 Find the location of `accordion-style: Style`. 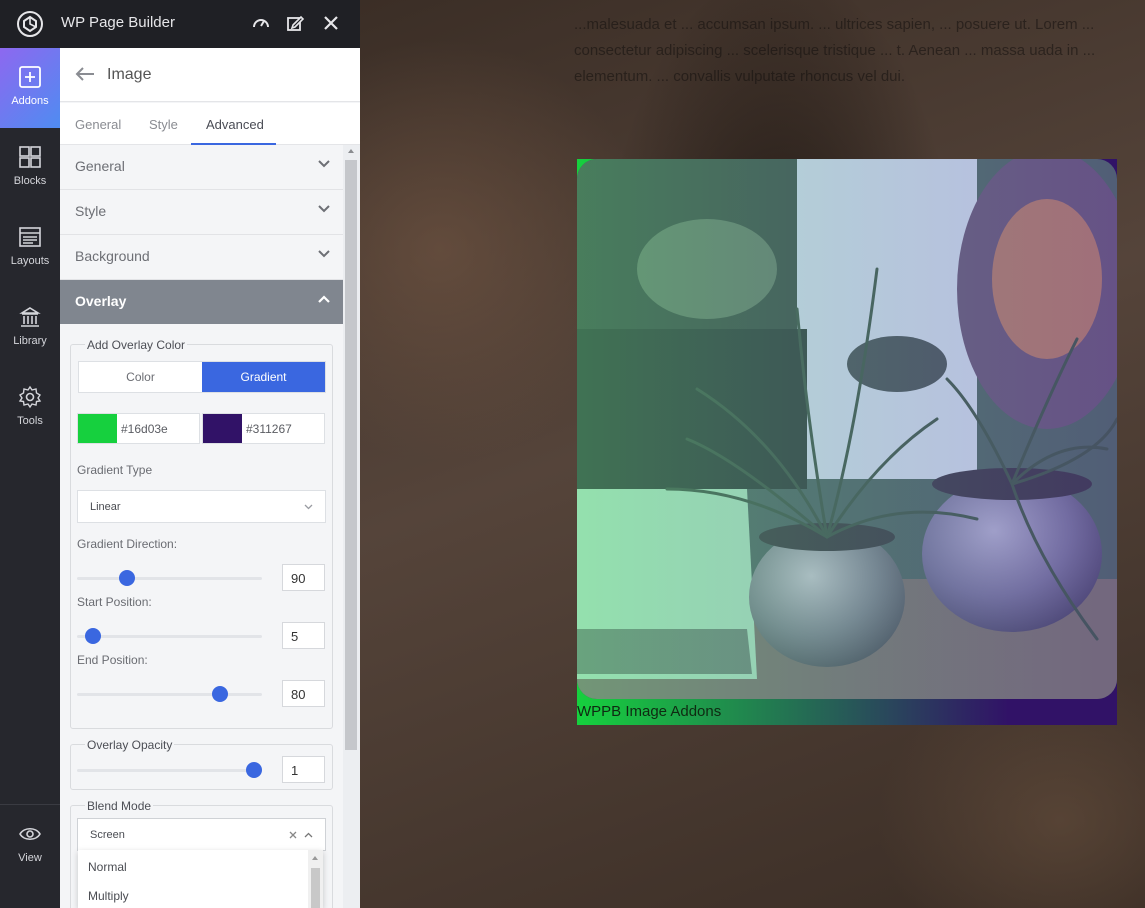

accordion-style: Style is located at coordinates (201, 212).